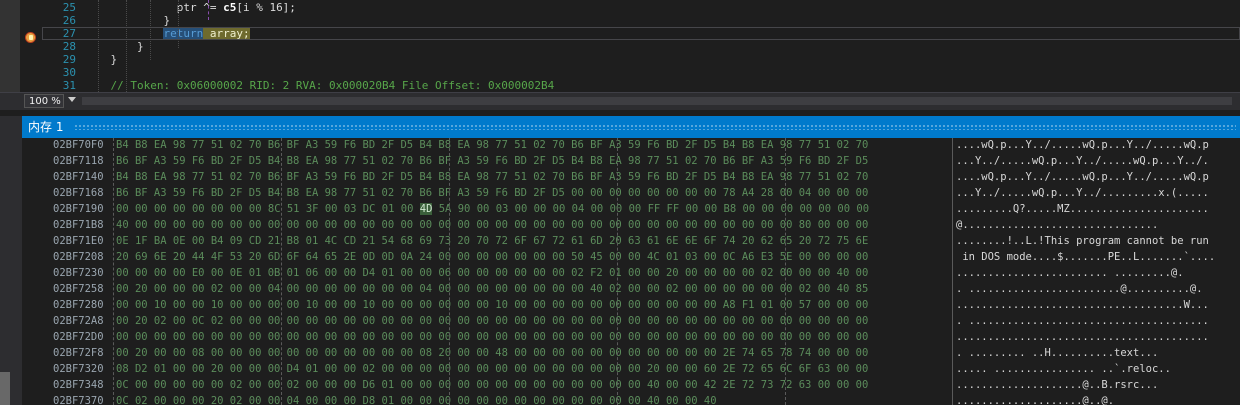  Describe the element at coordinates (578, 209) in the screenshot. I see `hex-byte: 04` at that location.